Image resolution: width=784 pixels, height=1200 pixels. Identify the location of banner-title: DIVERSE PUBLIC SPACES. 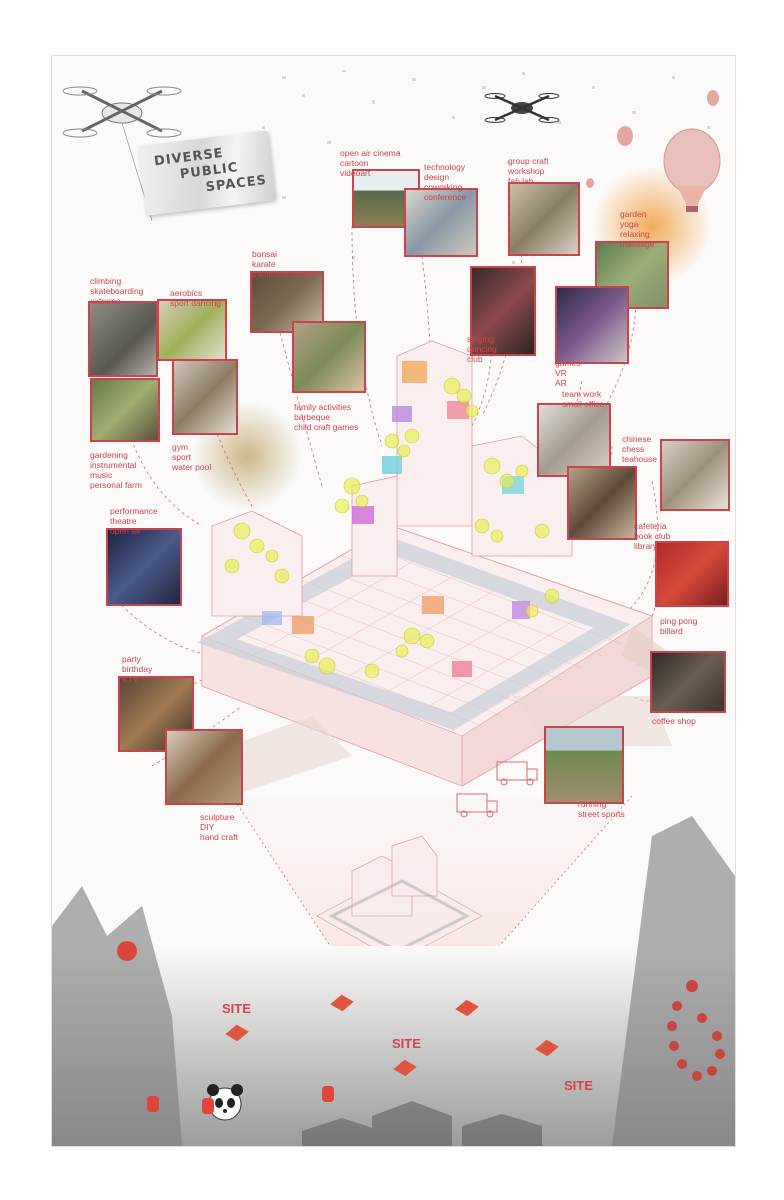
(210, 170).